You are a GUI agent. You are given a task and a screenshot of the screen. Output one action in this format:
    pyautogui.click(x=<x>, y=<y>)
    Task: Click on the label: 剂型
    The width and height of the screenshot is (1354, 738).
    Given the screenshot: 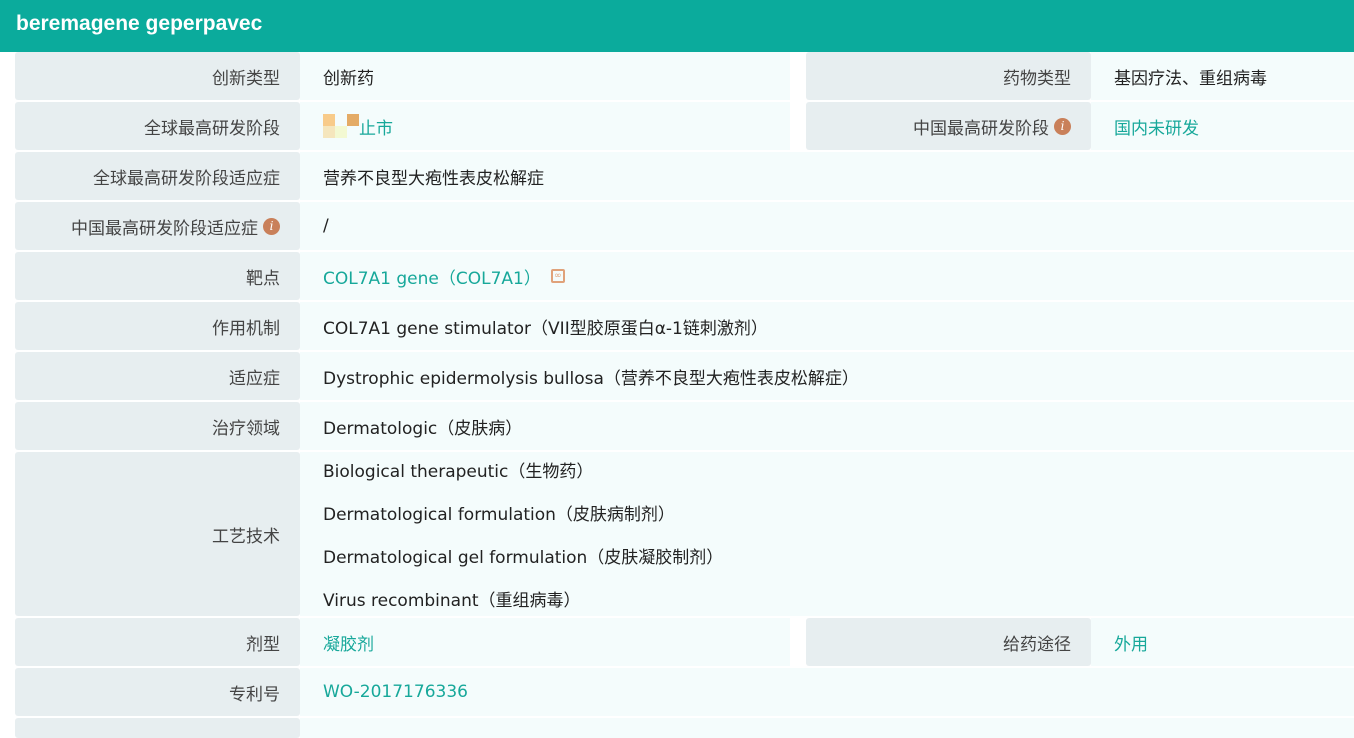 What is the action you would take?
    pyautogui.click(x=157, y=642)
    